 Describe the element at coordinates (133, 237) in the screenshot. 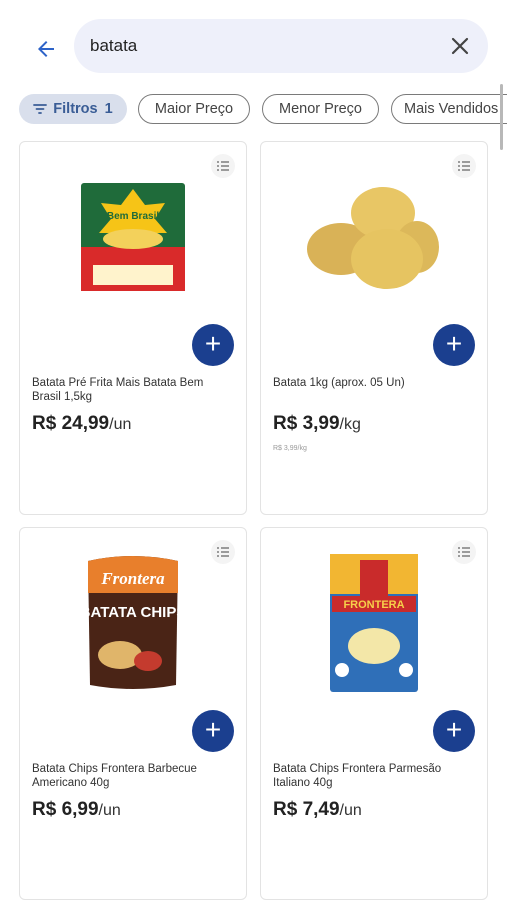

I see `product-image: Bem Brasil` at that location.